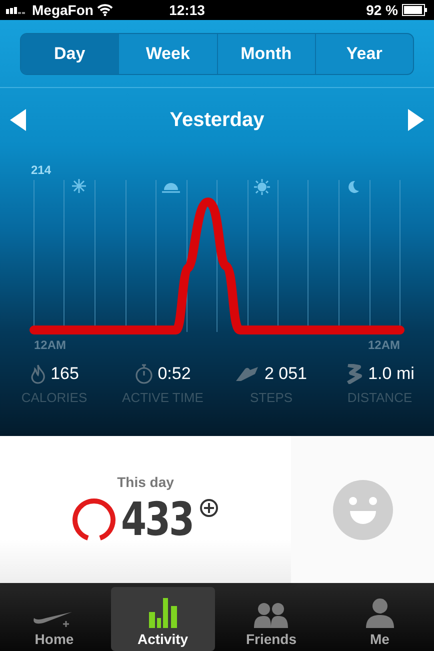 This screenshot has height=651, width=434. I want to click on wifi-icon, so click(105, 10).